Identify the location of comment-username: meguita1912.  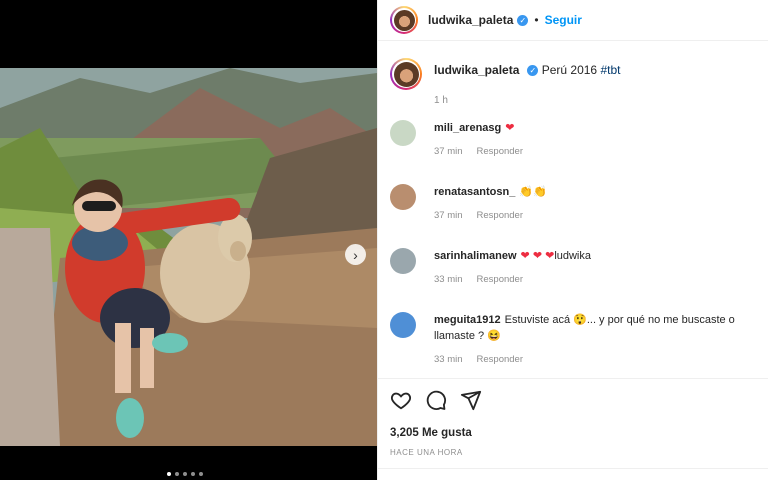
(467, 320).